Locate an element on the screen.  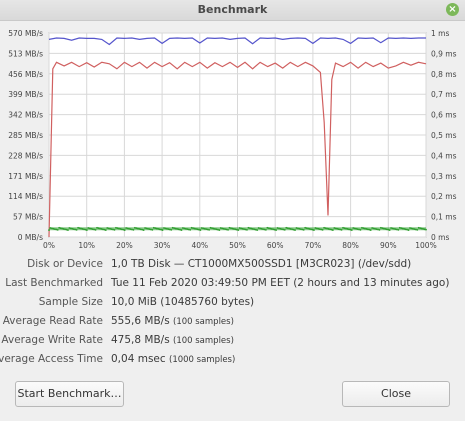
y-left-tick-label: 114 MB/s is located at coordinates (25, 196).